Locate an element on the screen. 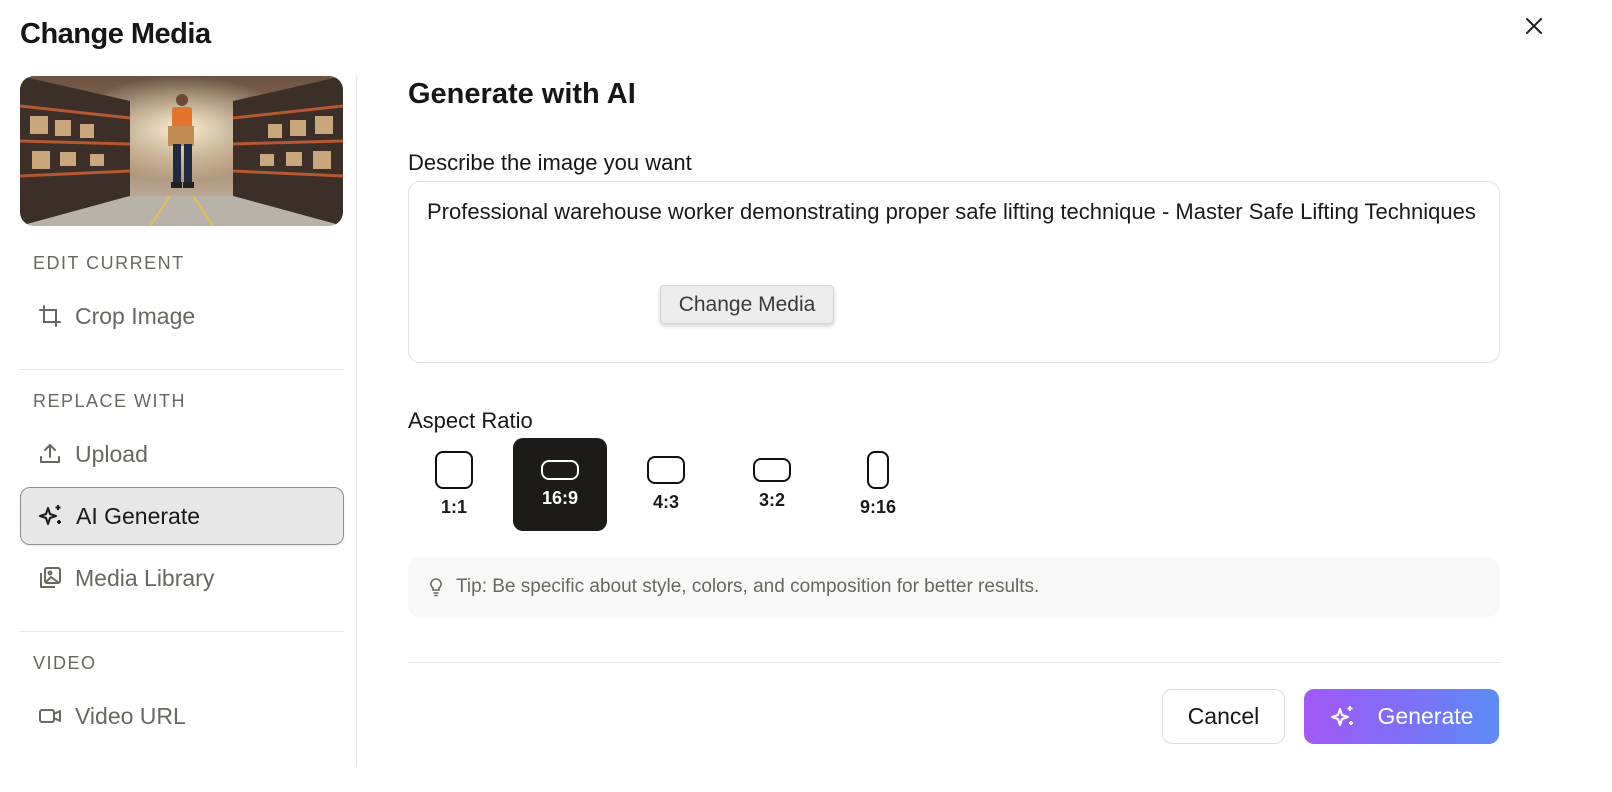 The height and width of the screenshot is (792, 1612). close-icon is located at coordinates (1534, 26).